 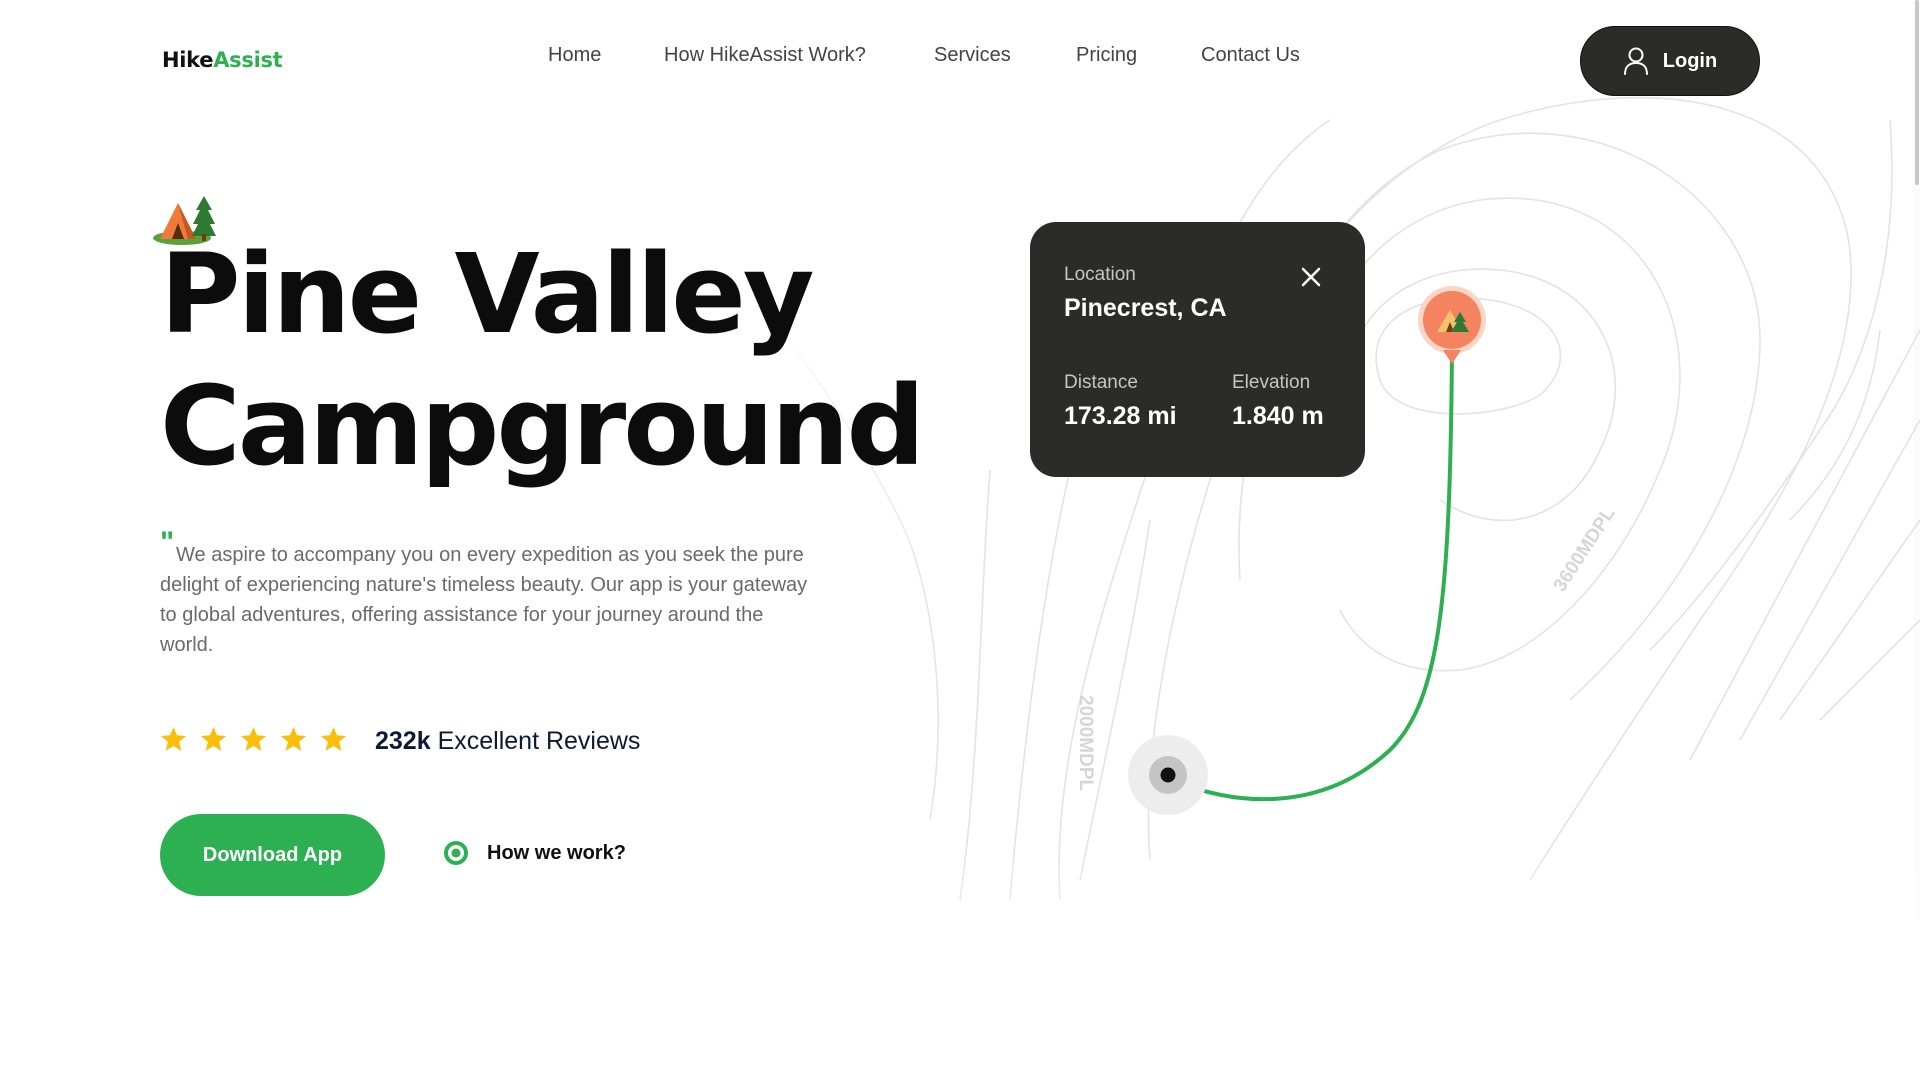 I want to click on location-value: Pinecrest, CA, so click(x=1145, y=308).